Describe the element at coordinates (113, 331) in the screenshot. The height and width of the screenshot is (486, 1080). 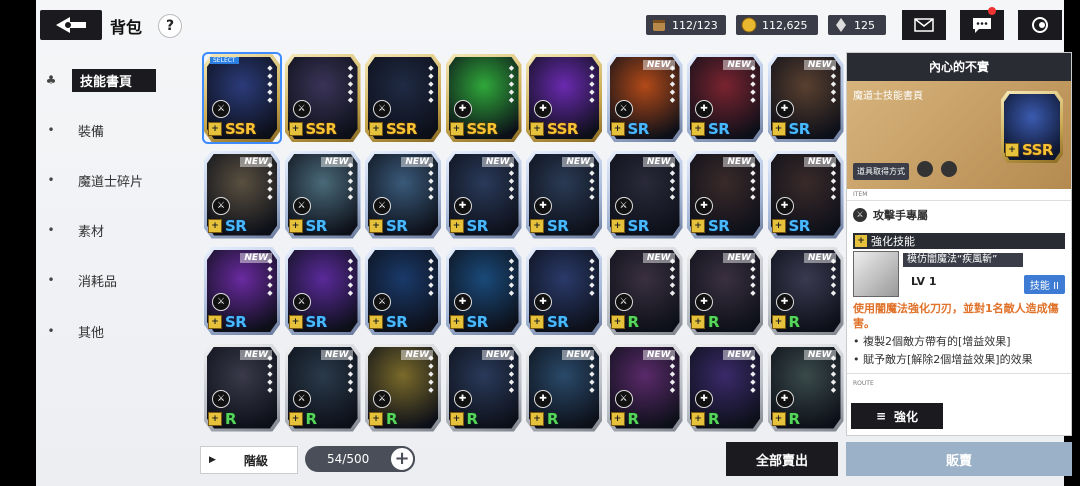
I see `sidebar-item: • 其他` at that location.